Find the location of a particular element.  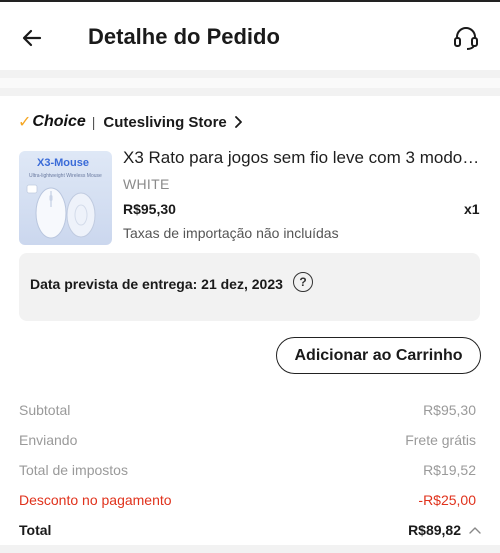

discount-value: -R$25,00 is located at coordinates (447, 500).